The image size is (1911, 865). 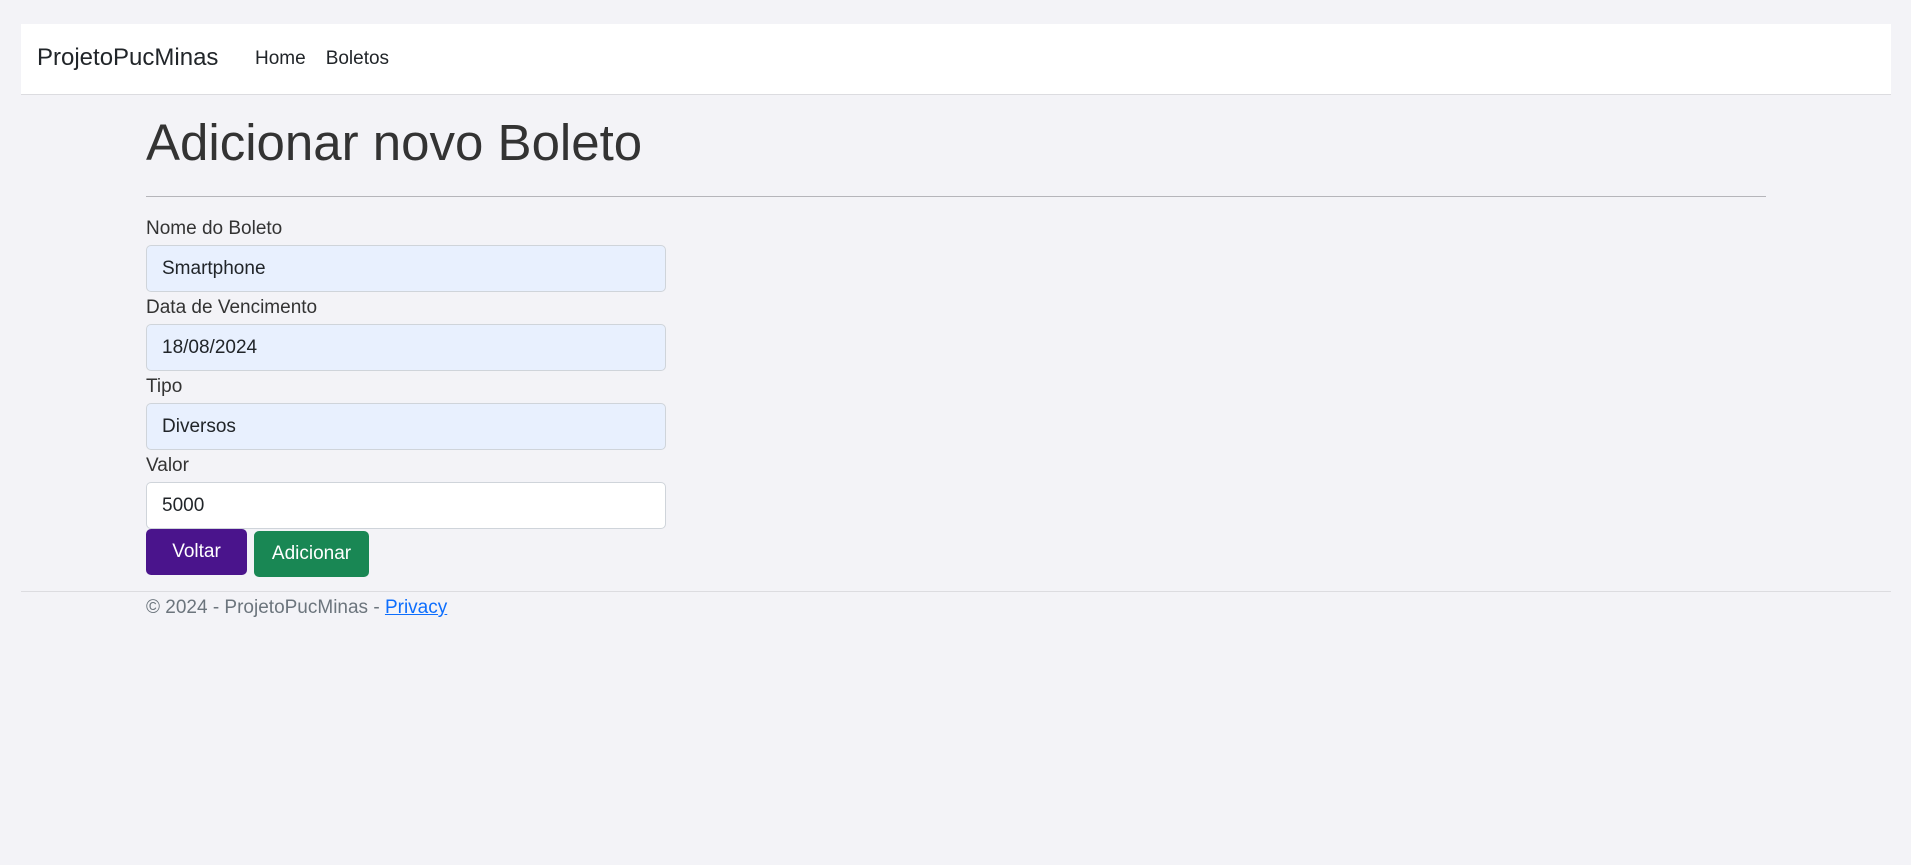 I want to click on tipo-label: Tipo, so click(x=164, y=386).